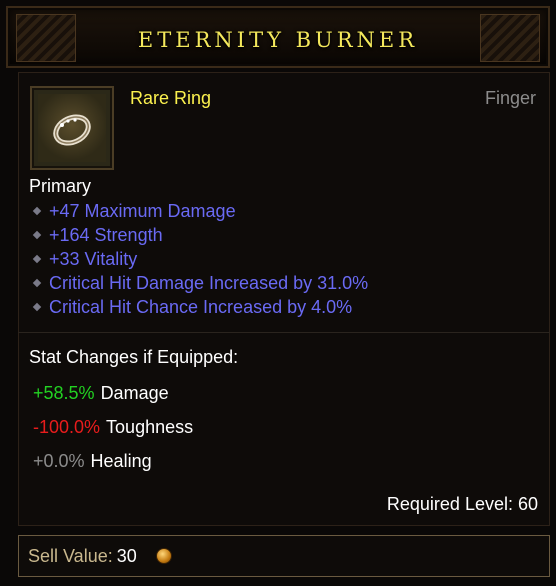 The width and height of the screenshot is (556, 586). I want to click on title-banner: ETERNITY BURNER, so click(278, 37).